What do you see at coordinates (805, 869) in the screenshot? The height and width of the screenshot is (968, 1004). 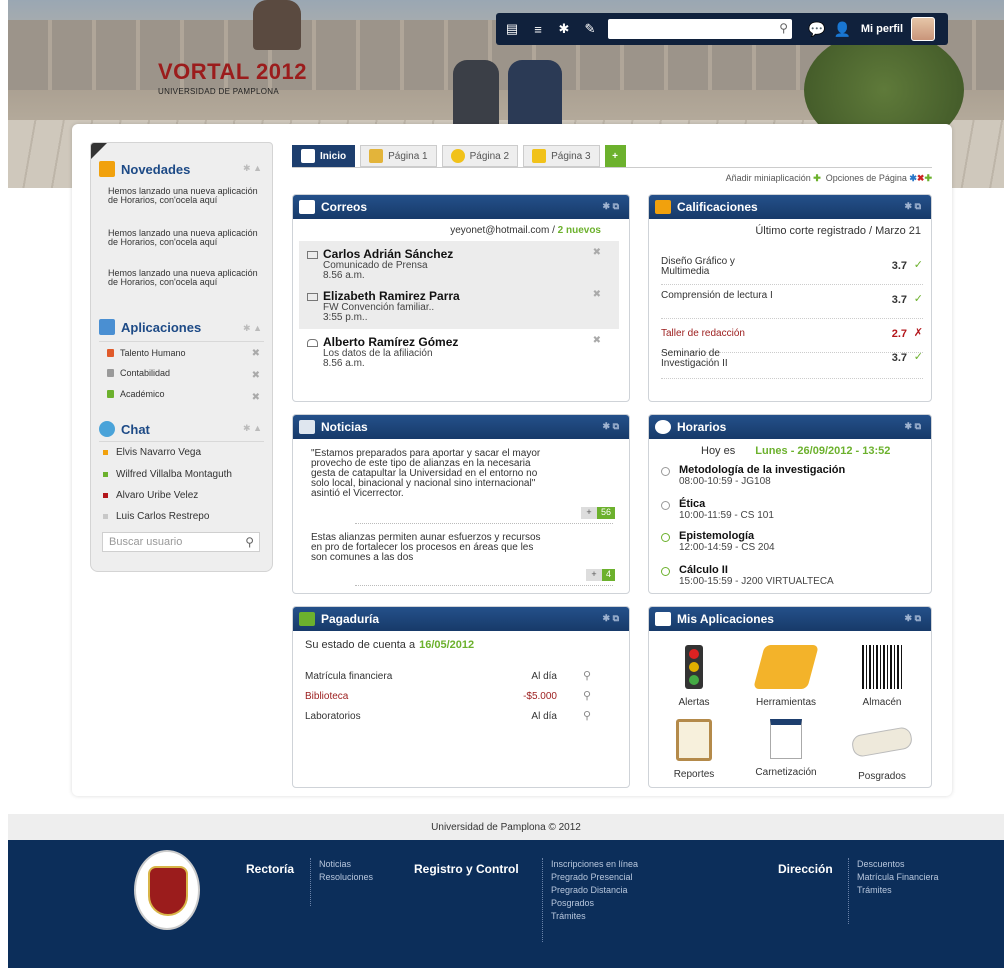 I see `footer-heading-direccion: Dirección` at bounding box center [805, 869].